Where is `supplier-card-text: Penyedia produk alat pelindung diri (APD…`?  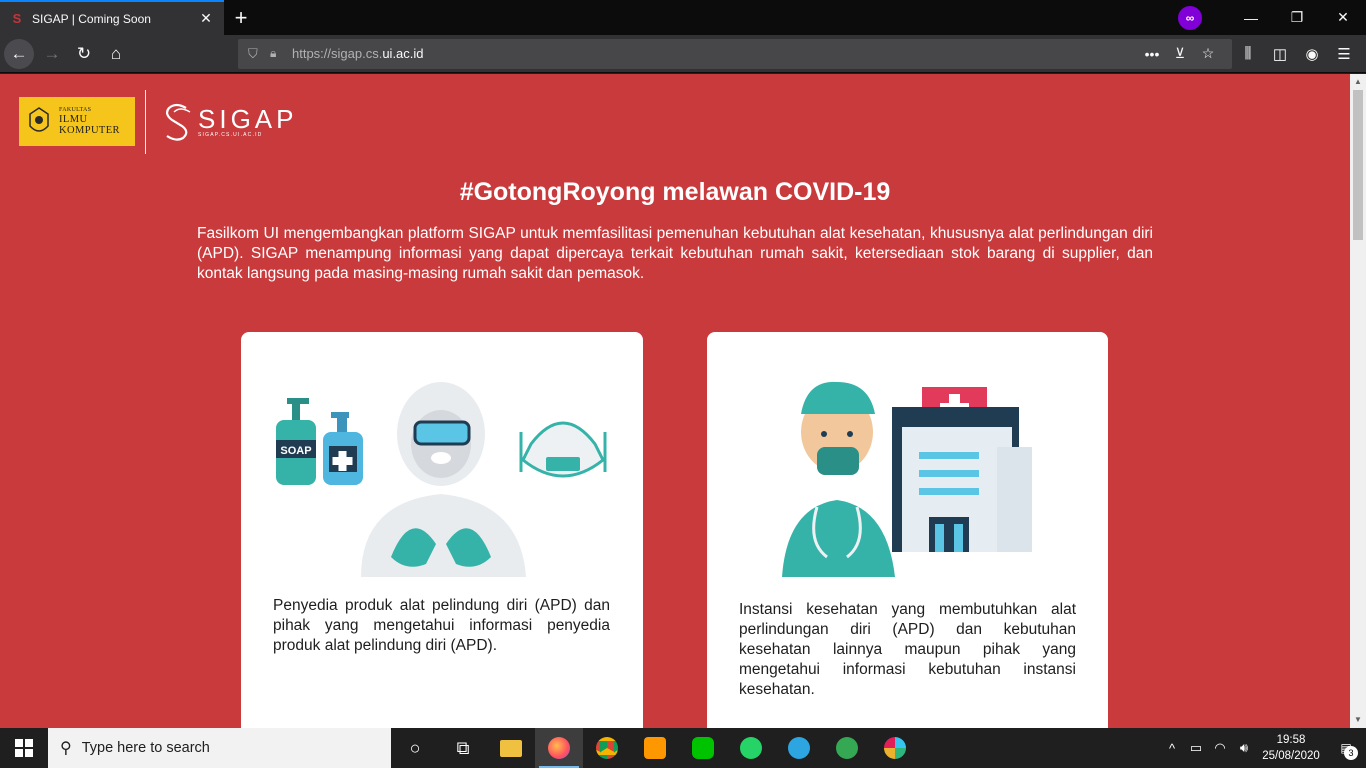 supplier-card-text: Penyedia produk alat pelindung diri (APD… is located at coordinates (441, 625).